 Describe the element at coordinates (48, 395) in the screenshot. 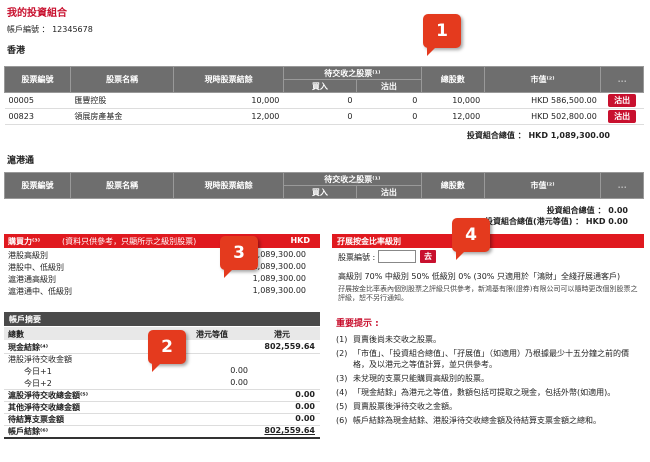

I see `summary-label: 滬股淨待交收總金額⁽⁵⁾` at that location.